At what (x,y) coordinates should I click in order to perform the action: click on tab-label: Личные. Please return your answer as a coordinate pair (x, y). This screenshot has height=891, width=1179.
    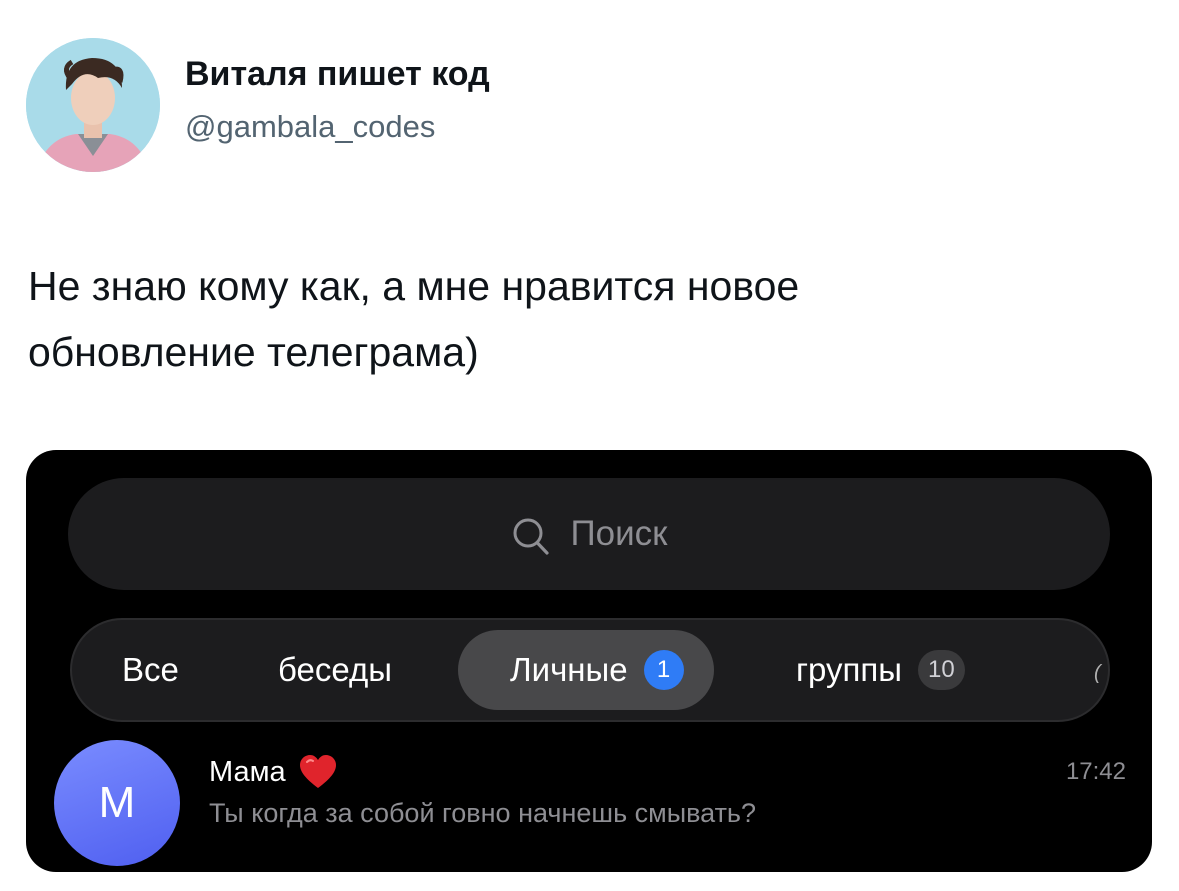
    Looking at the image, I should click on (569, 669).